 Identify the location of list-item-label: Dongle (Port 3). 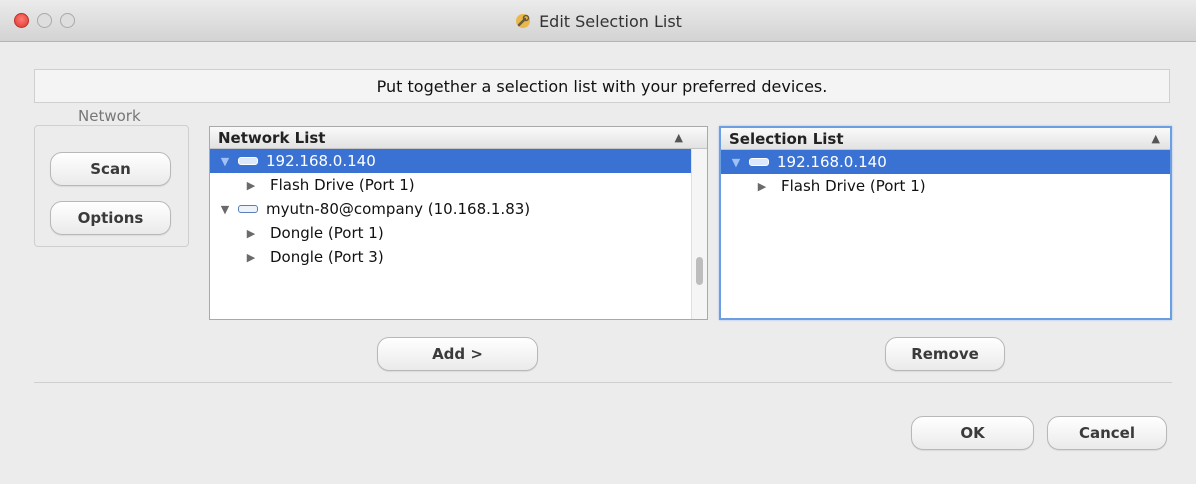
(327, 257).